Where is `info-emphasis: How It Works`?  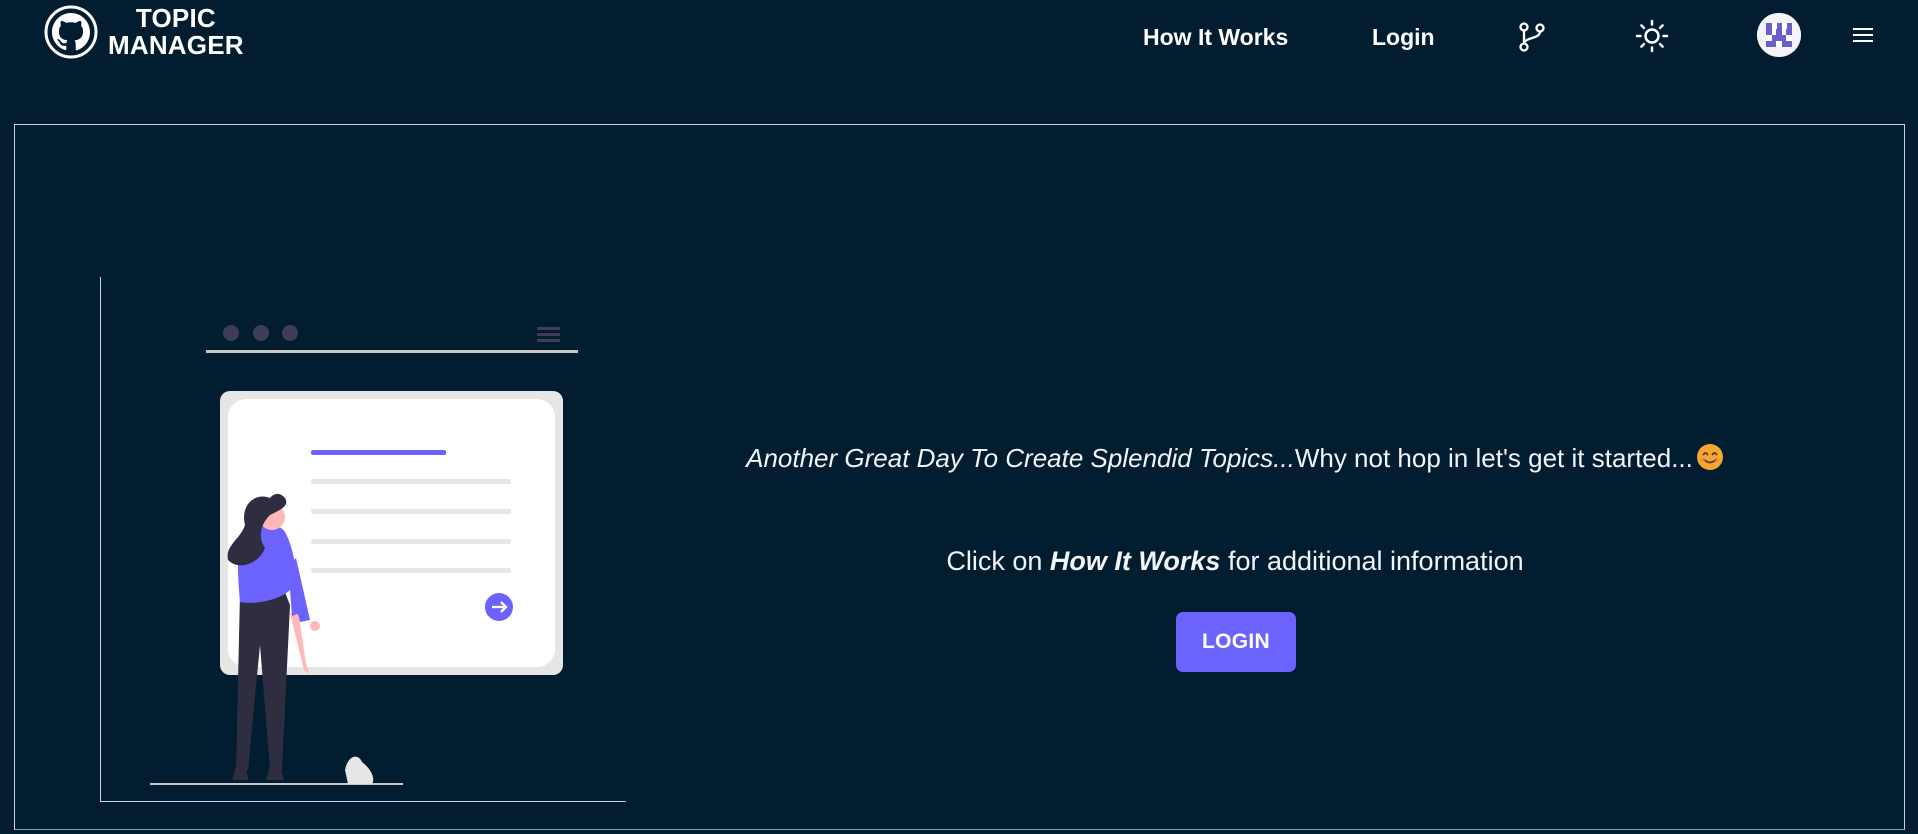 info-emphasis: How It Works is located at coordinates (1135, 561).